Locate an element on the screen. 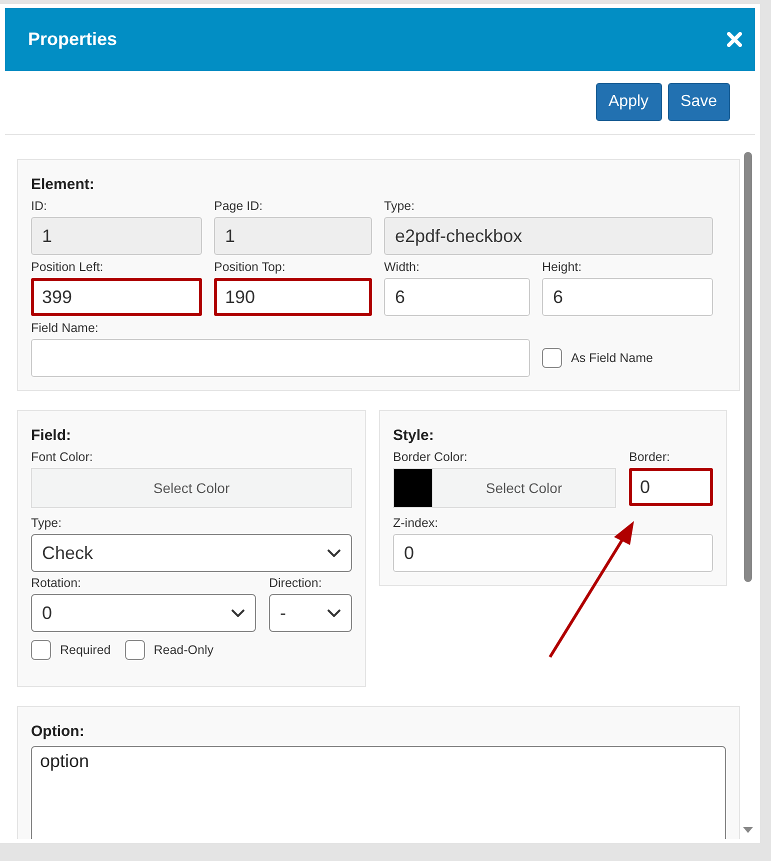 Image resolution: width=771 pixels, height=861 pixels. scrollbar-thumb is located at coordinates (748, 367).